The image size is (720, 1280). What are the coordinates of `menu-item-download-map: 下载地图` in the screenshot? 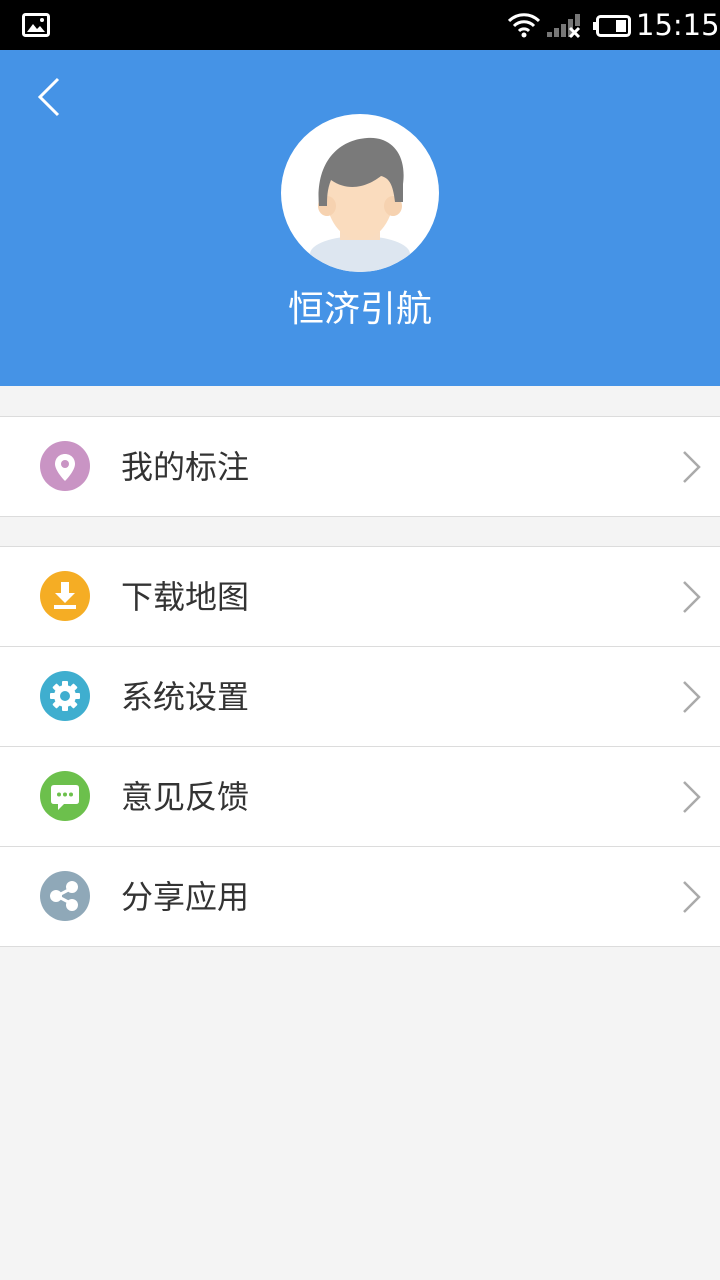 It's located at (360, 596).